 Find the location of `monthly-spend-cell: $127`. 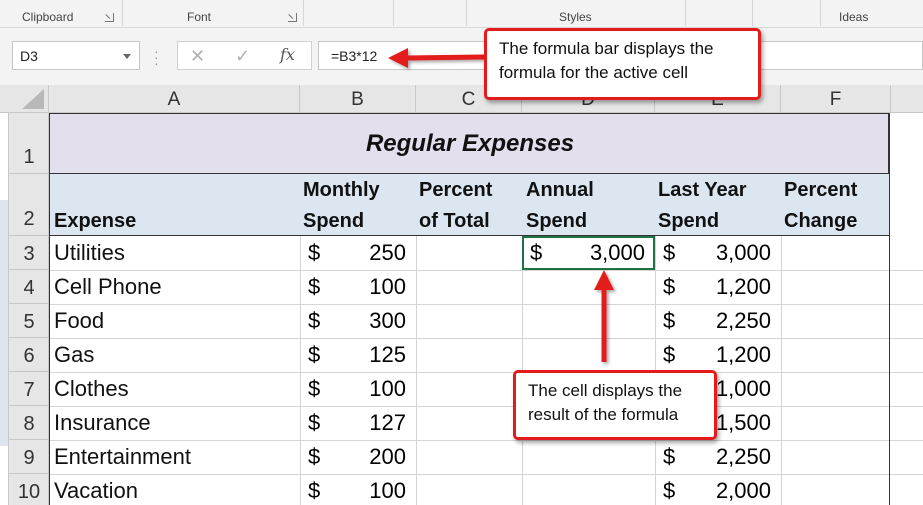

monthly-spend-cell: $127 is located at coordinates (358, 425).